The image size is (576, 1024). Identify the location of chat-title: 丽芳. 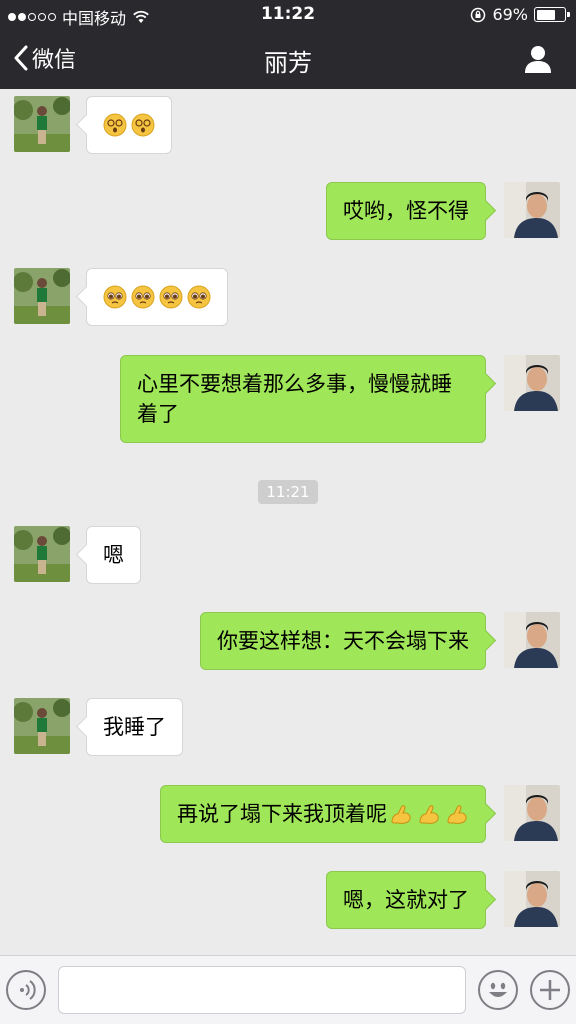
(288, 63).